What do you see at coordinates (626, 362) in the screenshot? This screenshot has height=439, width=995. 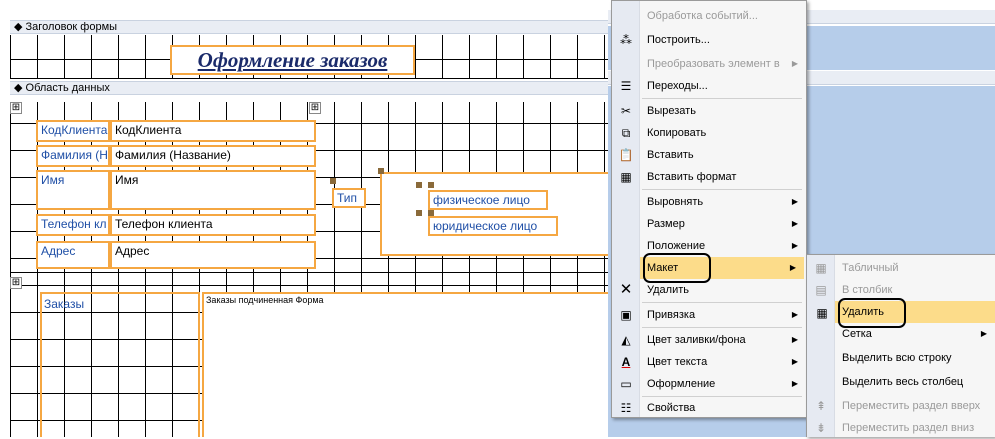 I see `font-color-icon: A` at bounding box center [626, 362].